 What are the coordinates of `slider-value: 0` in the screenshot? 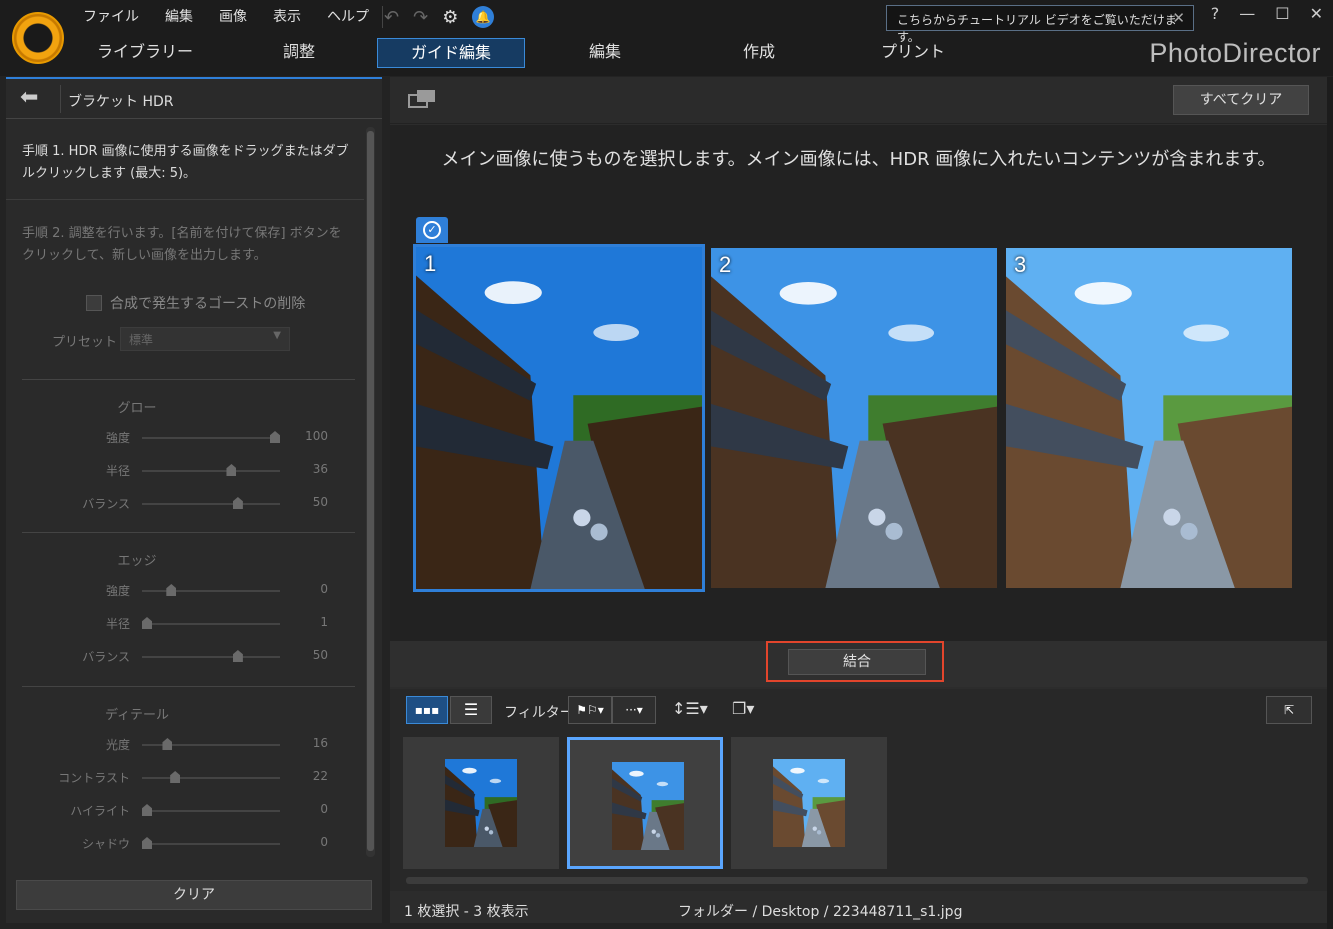 It's located at (324, 809).